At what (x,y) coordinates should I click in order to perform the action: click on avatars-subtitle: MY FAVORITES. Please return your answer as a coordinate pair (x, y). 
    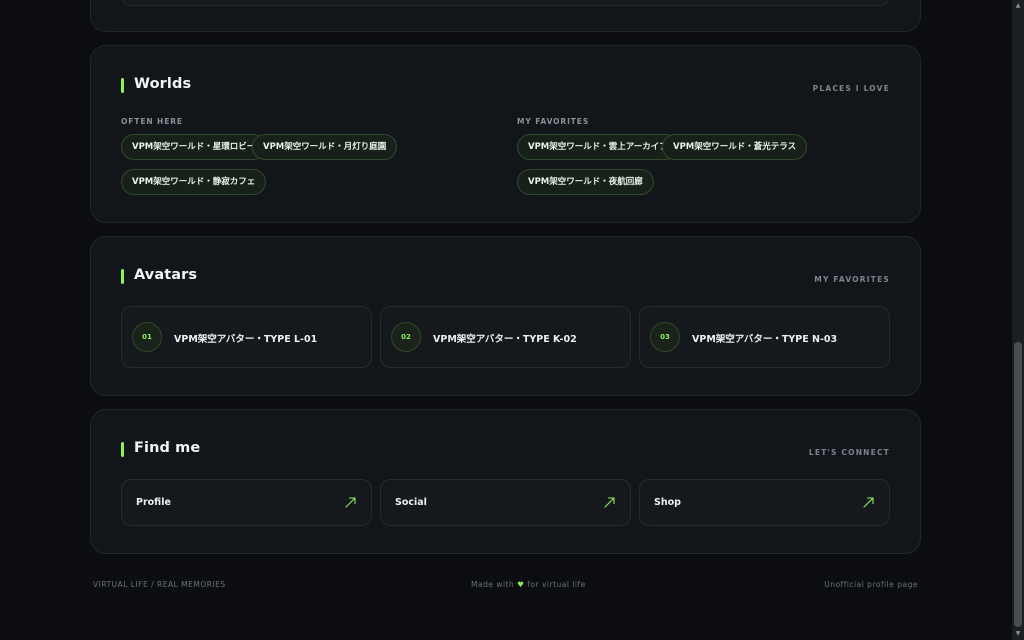
    Looking at the image, I should click on (852, 279).